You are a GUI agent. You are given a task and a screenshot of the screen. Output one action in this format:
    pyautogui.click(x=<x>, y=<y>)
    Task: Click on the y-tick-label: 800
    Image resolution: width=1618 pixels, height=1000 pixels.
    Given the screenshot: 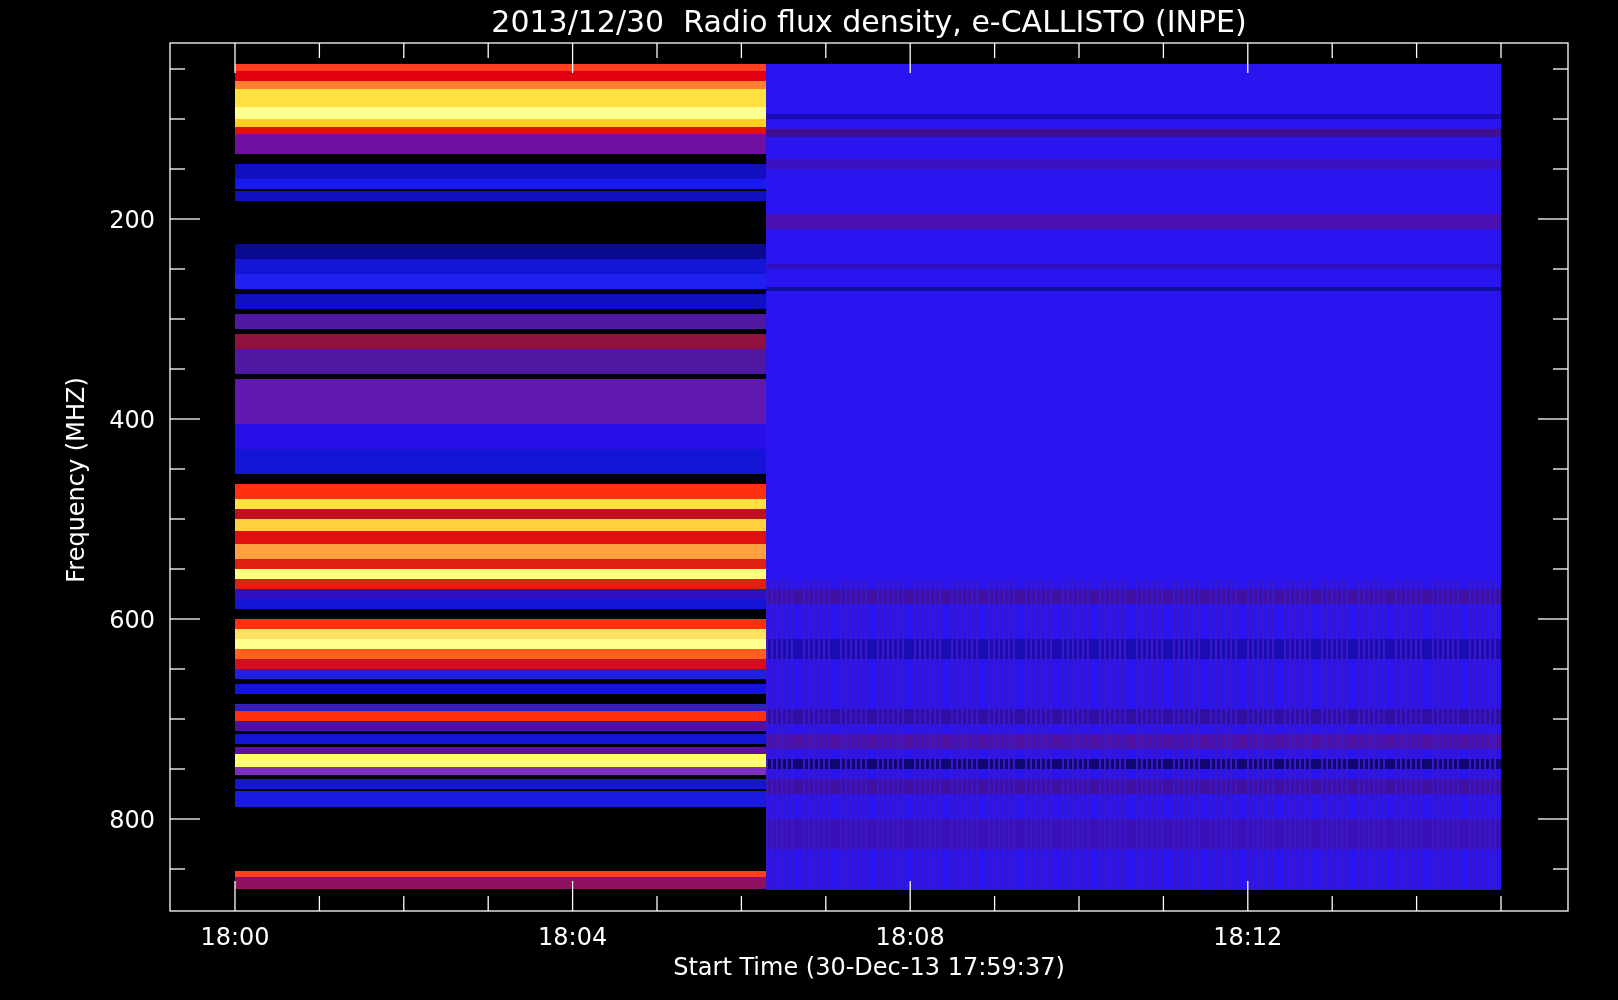 What is the action you would take?
    pyautogui.click(x=132, y=820)
    